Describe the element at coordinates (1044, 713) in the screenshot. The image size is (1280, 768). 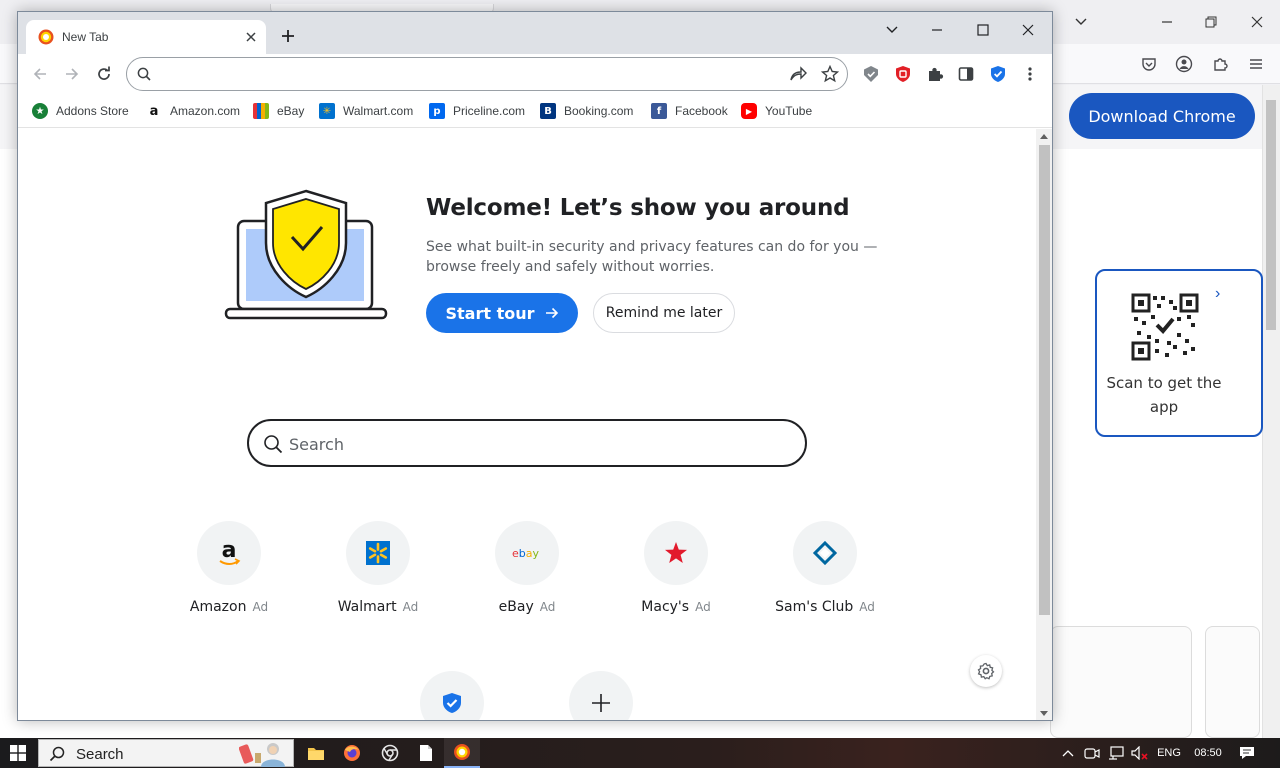
I see `scroll-down-icon` at that location.